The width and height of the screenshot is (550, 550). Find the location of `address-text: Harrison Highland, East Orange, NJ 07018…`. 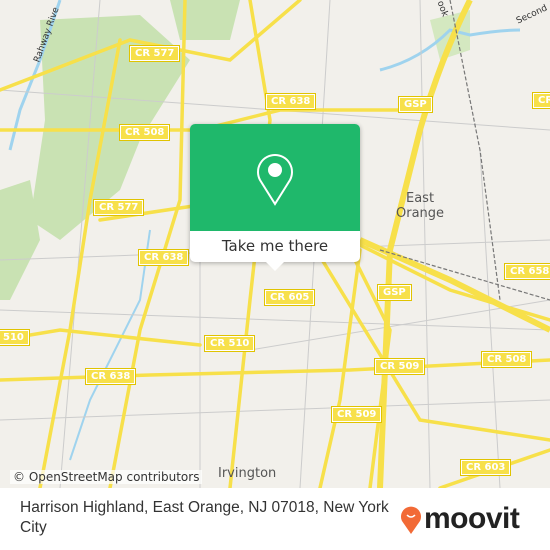

address-text: Harrison Highland, East Orange, NJ 07018… is located at coordinates (204, 517).